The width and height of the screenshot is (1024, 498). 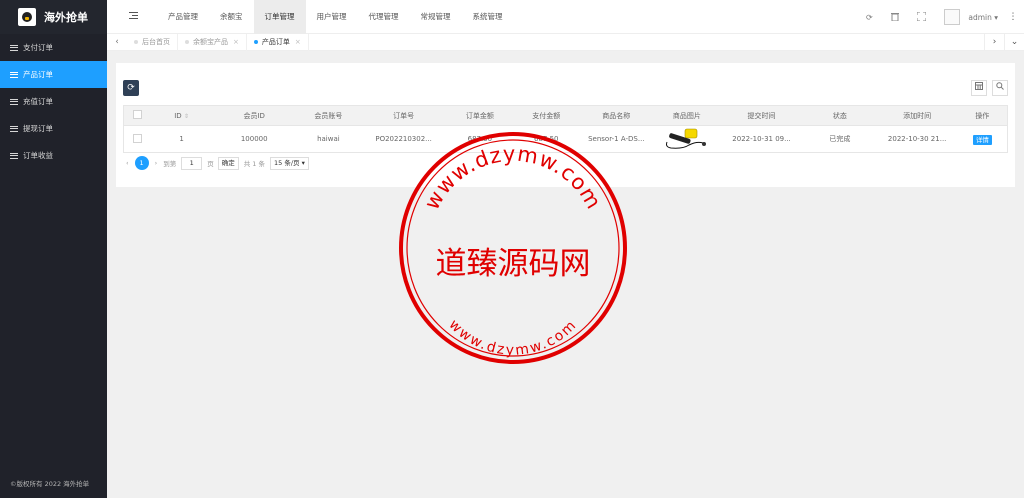 I want to click on cell-id: 1, so click(x=181, y=139).